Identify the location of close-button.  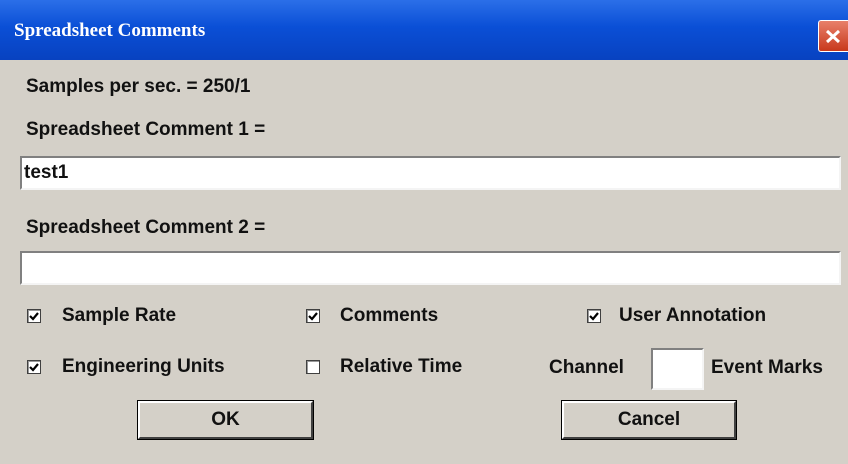
(833, 36).